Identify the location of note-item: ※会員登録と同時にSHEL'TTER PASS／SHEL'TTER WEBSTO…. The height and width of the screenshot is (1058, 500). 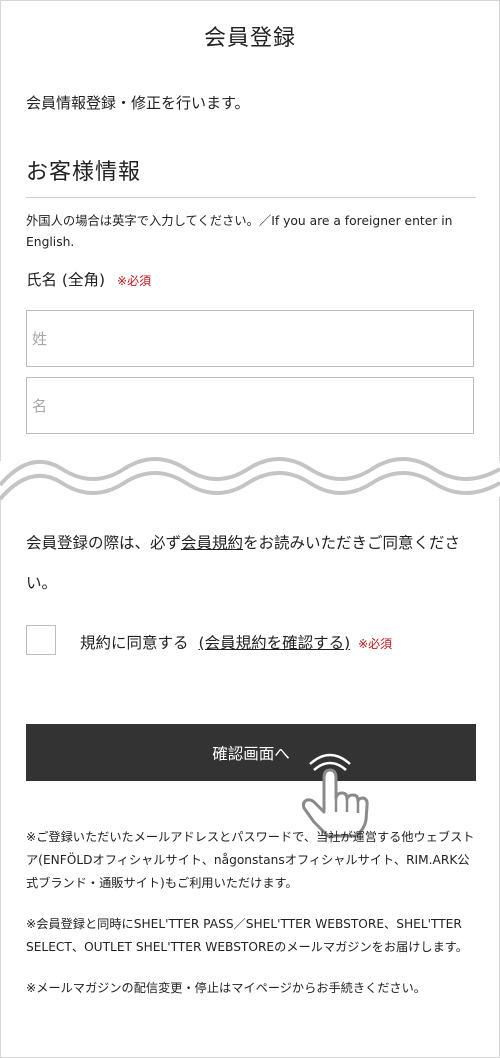
(247, 935).